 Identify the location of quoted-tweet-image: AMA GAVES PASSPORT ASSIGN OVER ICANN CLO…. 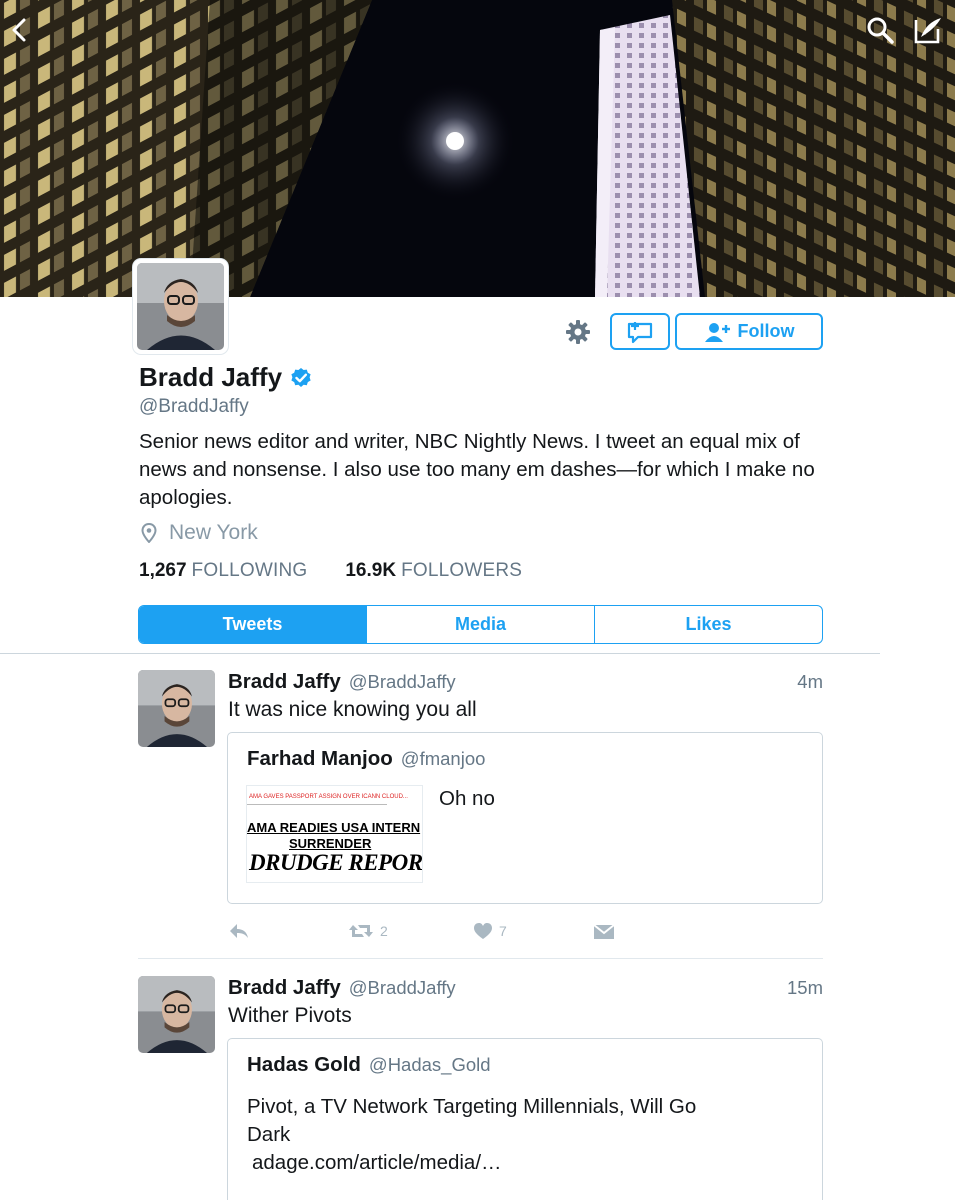
(334, 834).